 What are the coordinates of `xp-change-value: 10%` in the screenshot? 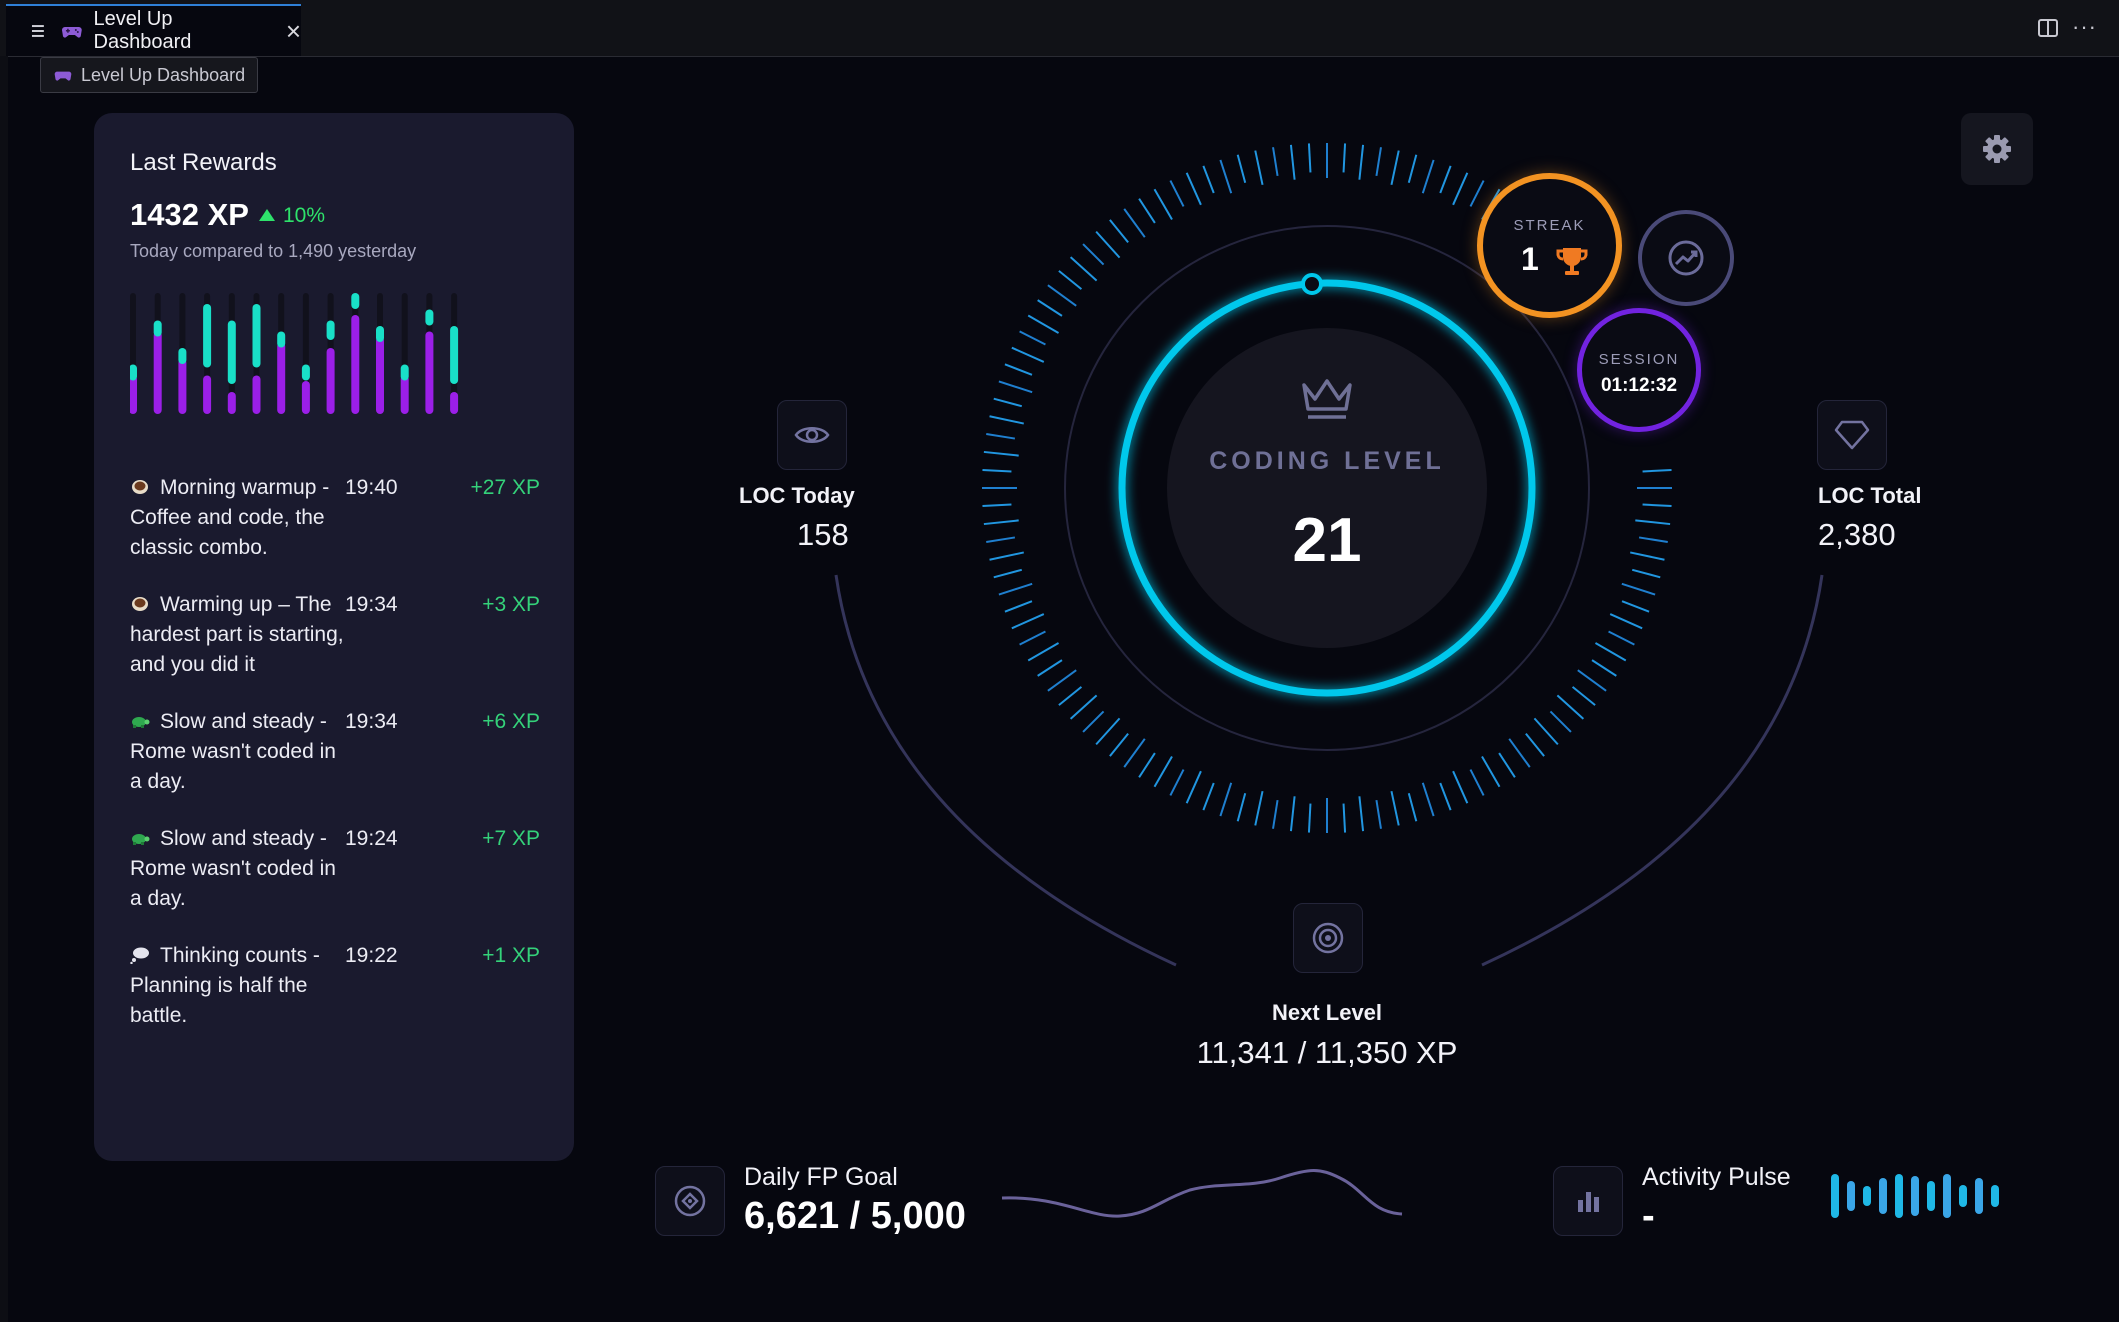 It's located at (304, 215).